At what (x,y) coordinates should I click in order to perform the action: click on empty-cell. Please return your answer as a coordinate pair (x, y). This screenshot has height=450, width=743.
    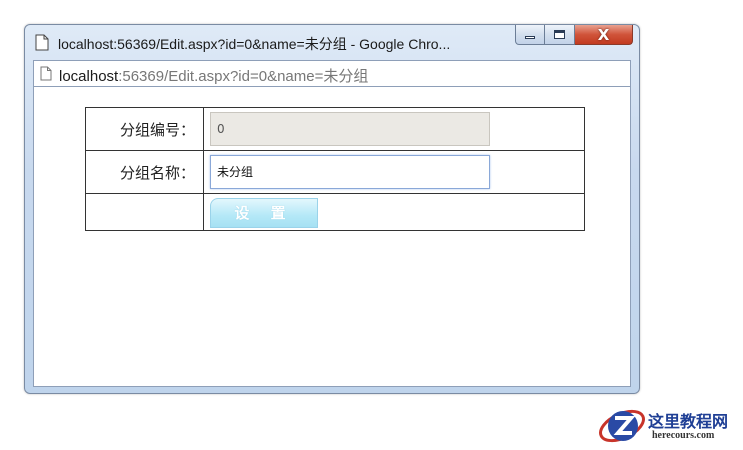
    Looking at the image, I should click on (144, 212).